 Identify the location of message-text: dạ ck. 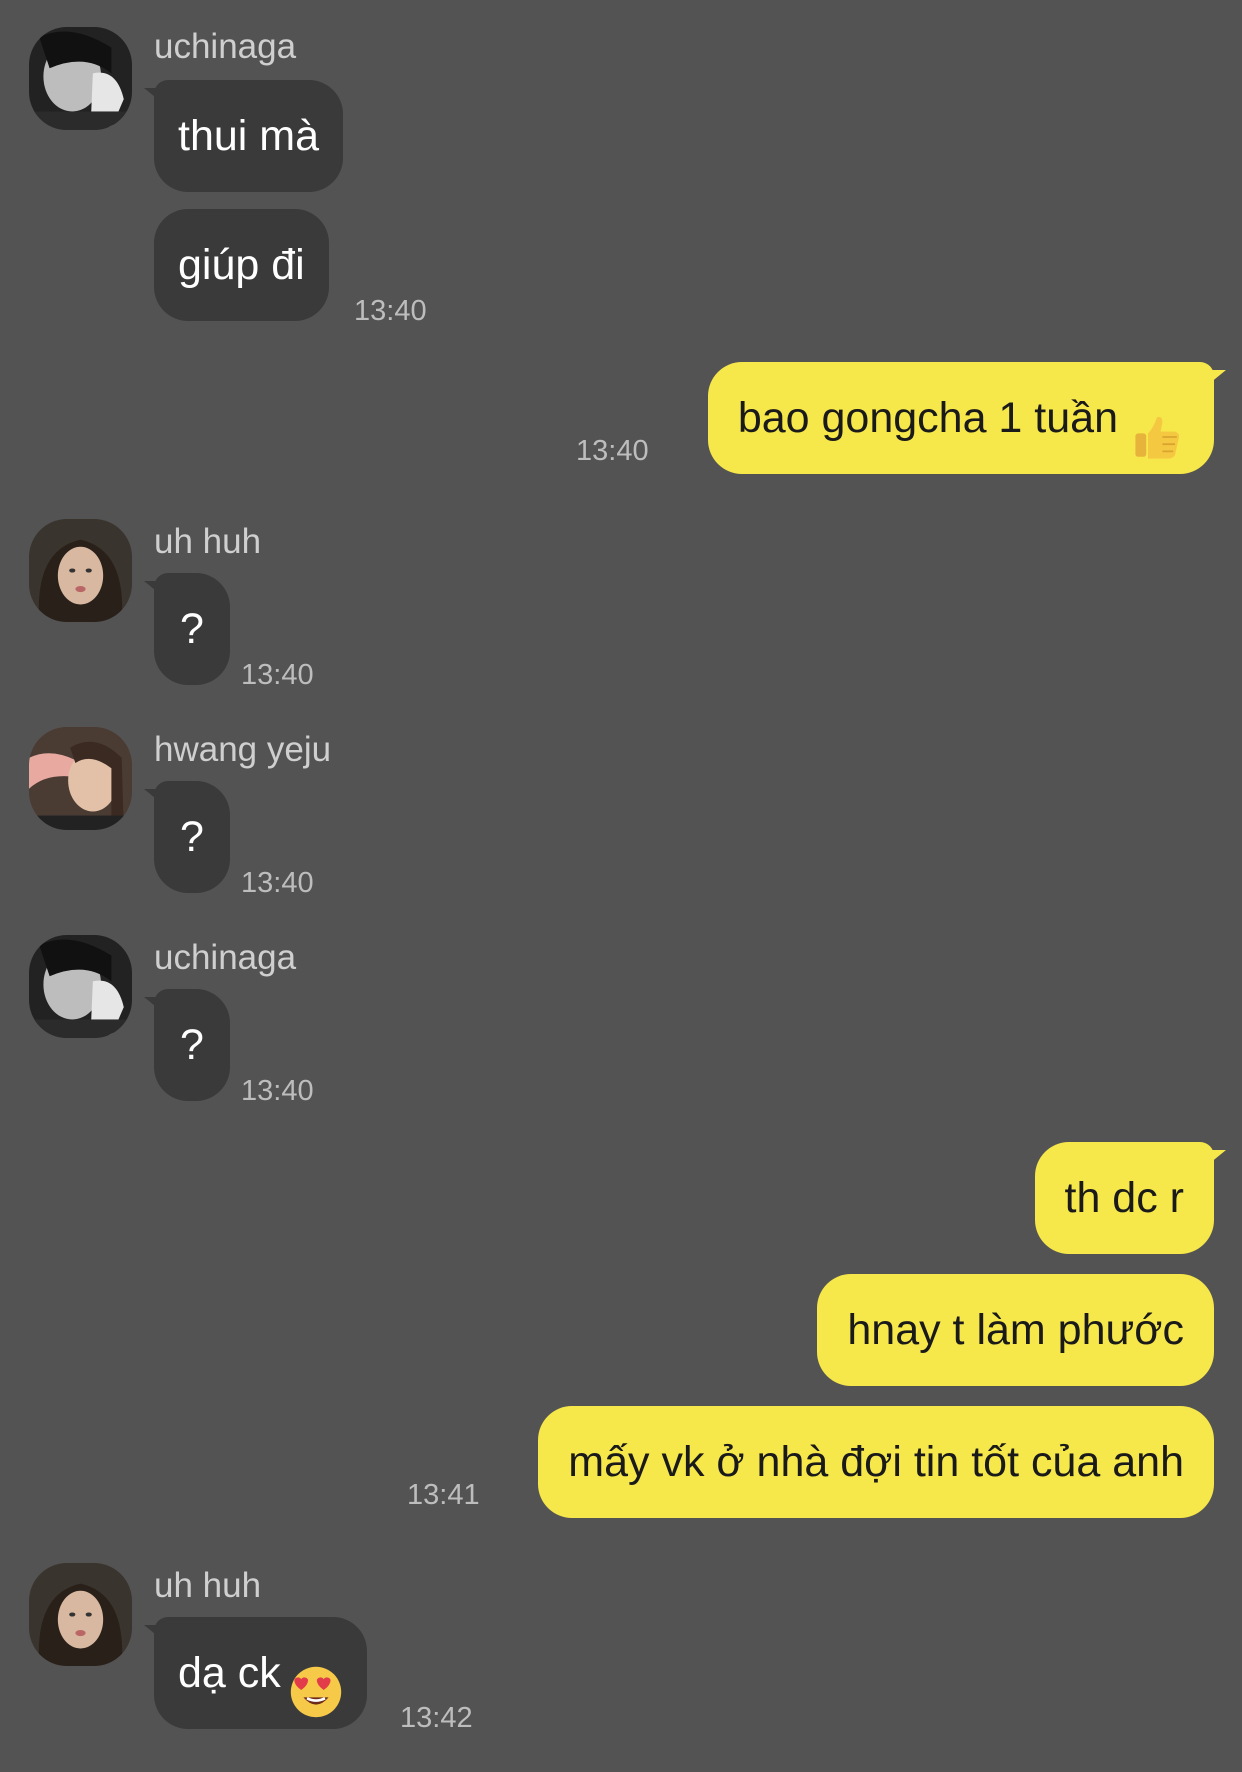
(229, 1673).